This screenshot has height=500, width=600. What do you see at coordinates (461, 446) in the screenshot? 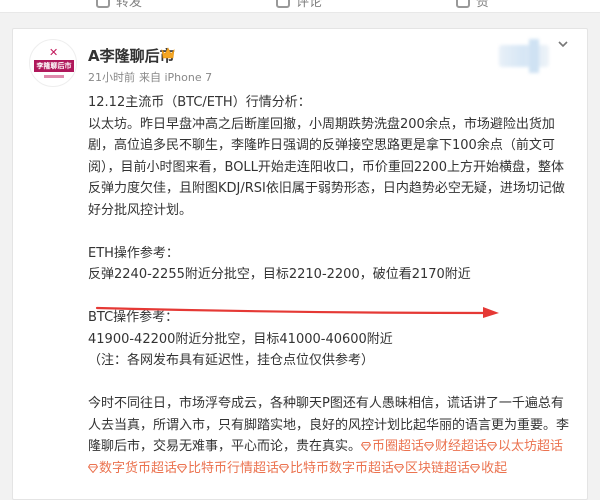
I see `topic-tag-label: 财经超话` at bounding box center [461, 446].